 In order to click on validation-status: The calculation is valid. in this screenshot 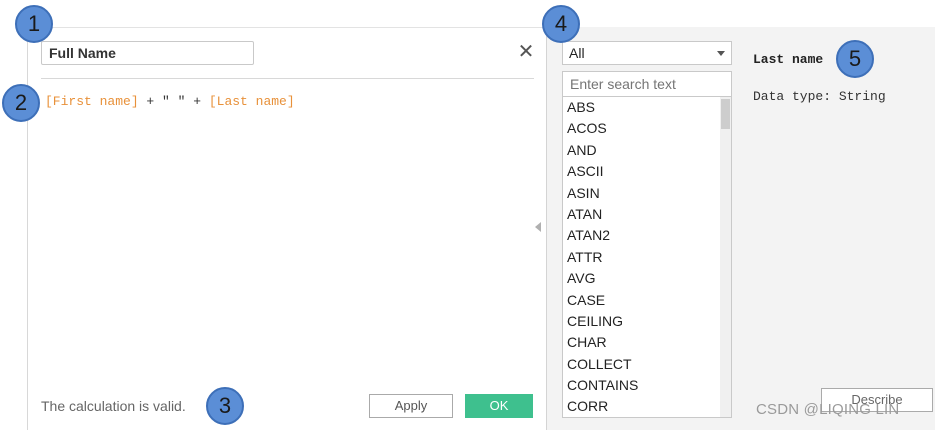, I will do `click(113, 406)`.